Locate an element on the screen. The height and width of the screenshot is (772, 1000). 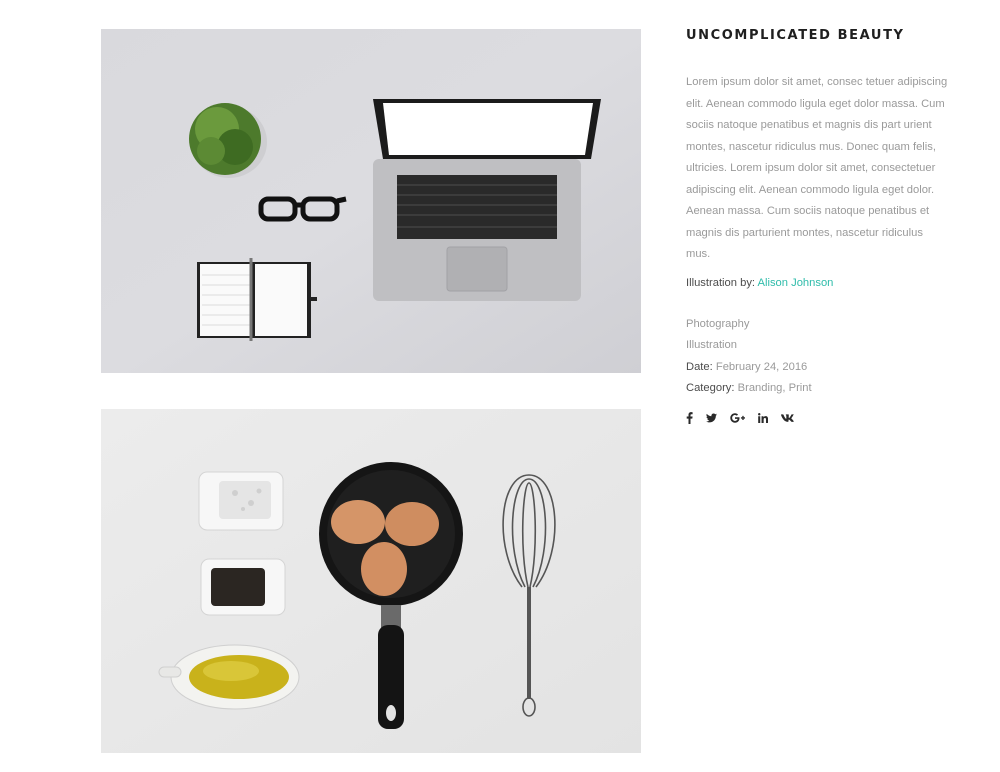
google-plus-icon is located at coordinates (737, 417).